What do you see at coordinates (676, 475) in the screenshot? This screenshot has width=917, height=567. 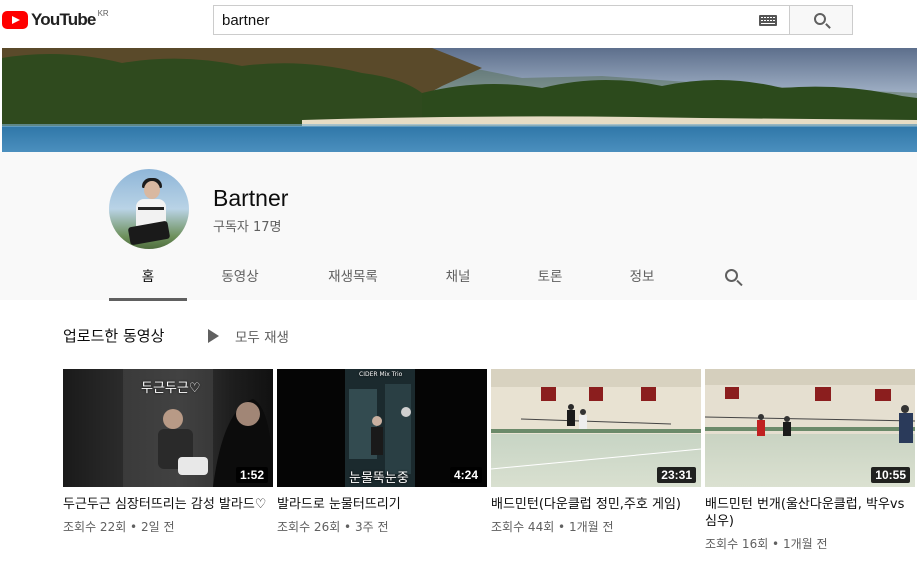 I see `video-duration: 23:31` at bounding box center [676, 475].